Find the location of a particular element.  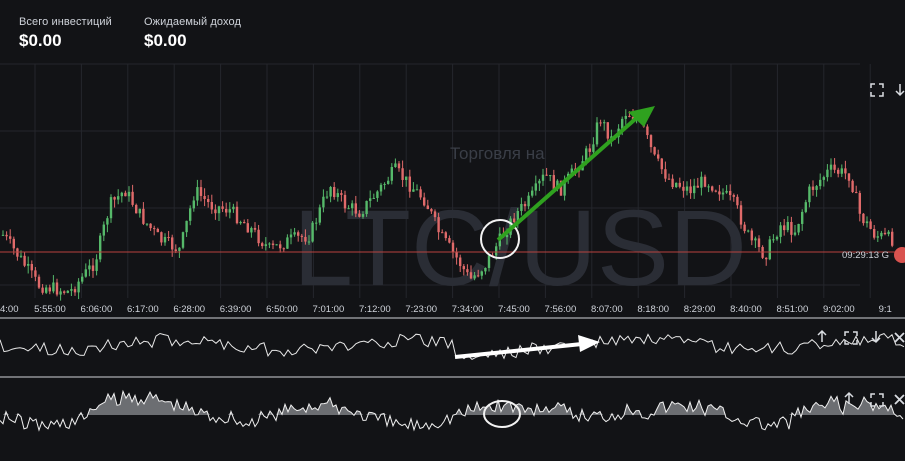

x-tick-label: 6:39:00 is located at coordinates (236, 309).